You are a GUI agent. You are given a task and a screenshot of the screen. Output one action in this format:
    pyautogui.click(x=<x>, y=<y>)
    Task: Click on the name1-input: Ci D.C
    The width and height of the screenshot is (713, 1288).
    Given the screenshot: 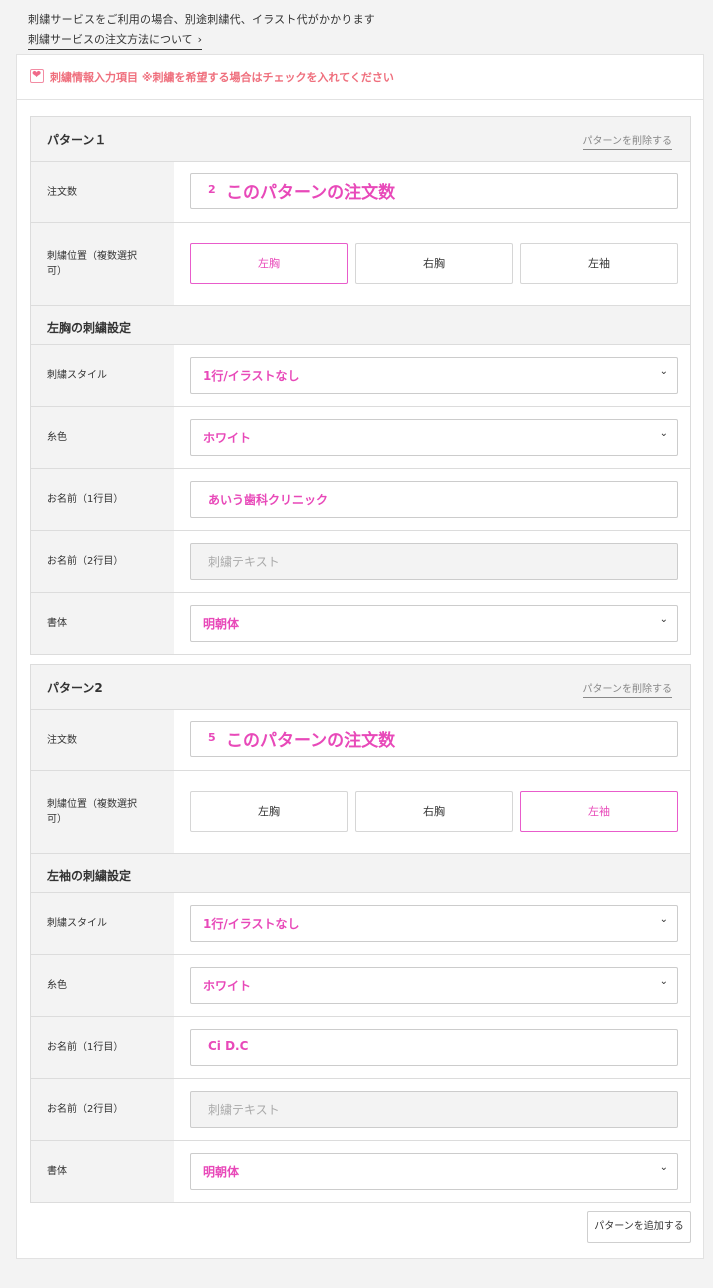 What is the action you would take?
    pyautogui.click(x=434, y=1047)
    